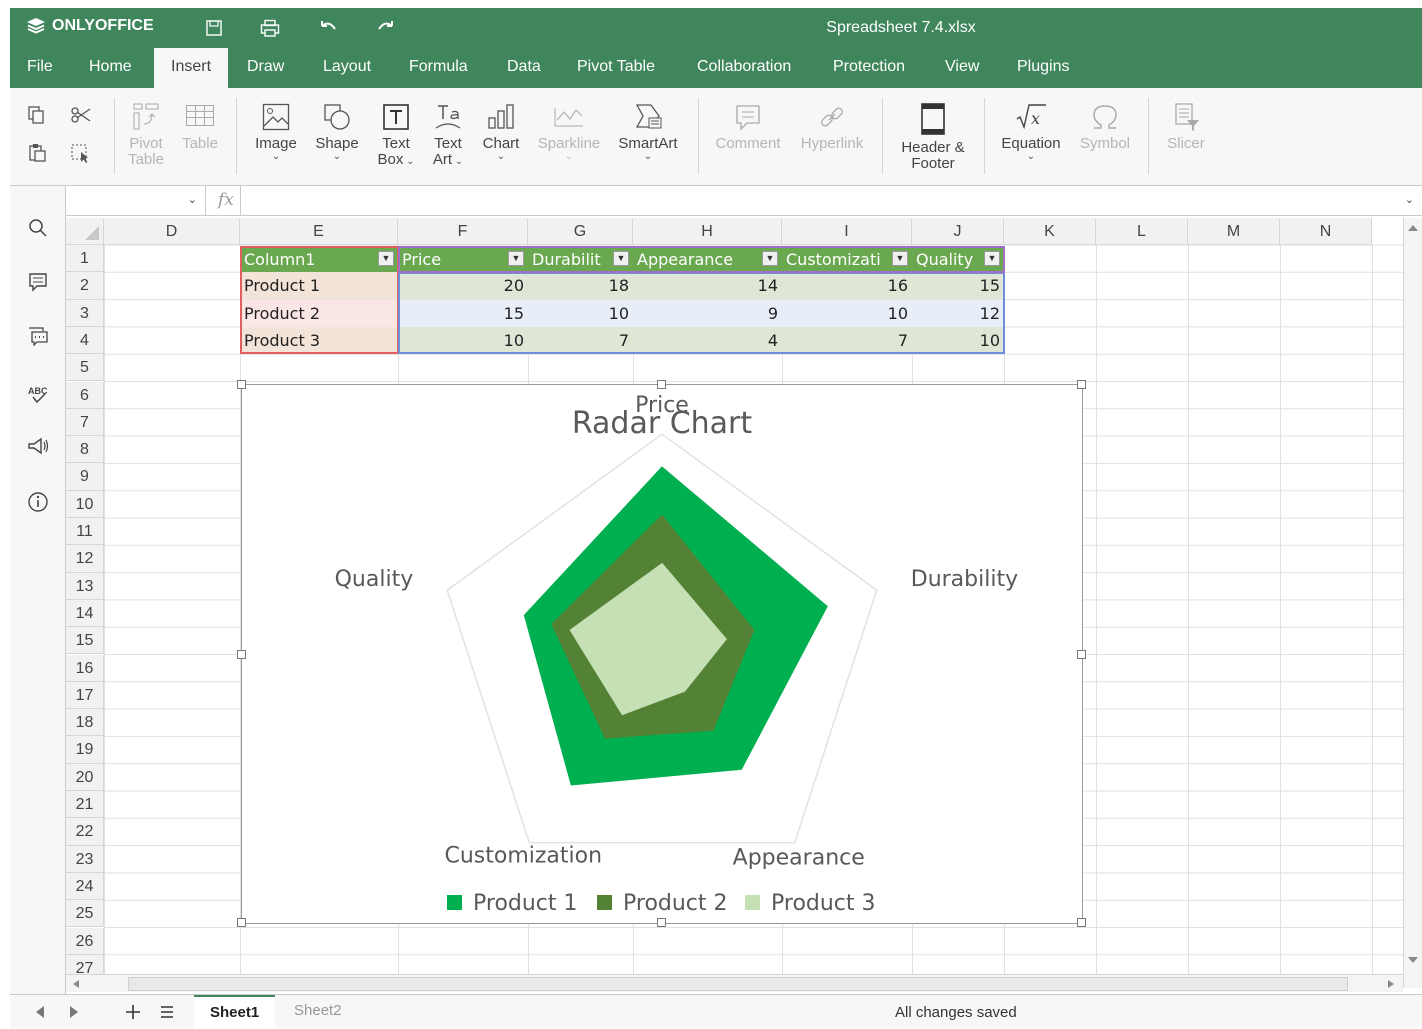 The image size is (1422, 1029). I want to click on menu-tab-file: File, so click(40, 68).